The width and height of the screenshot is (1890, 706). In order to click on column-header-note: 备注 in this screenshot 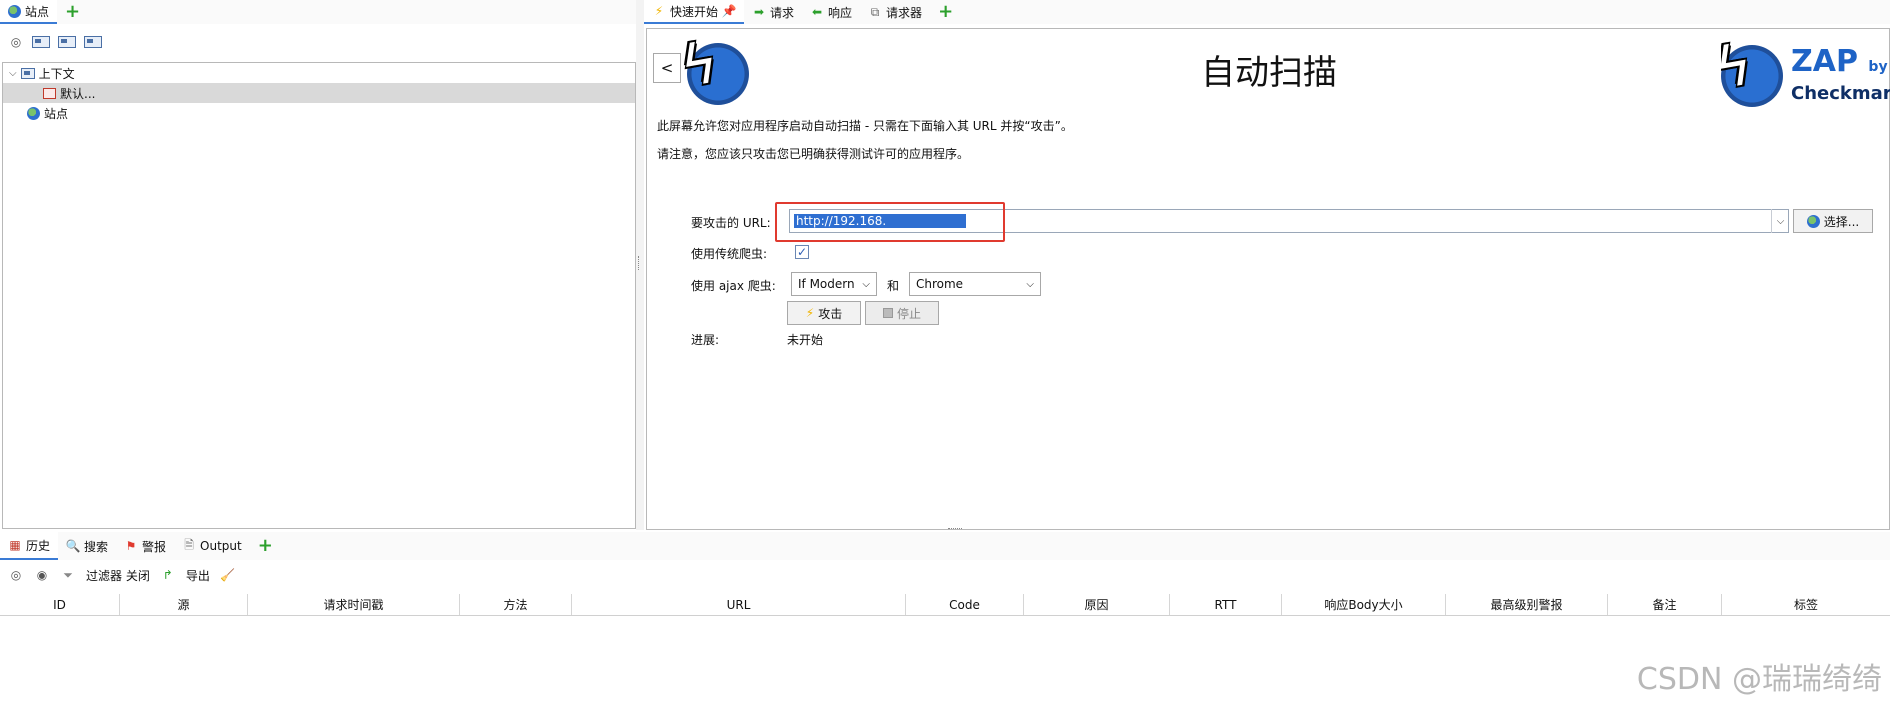, I will do `click(1665, 604)`.